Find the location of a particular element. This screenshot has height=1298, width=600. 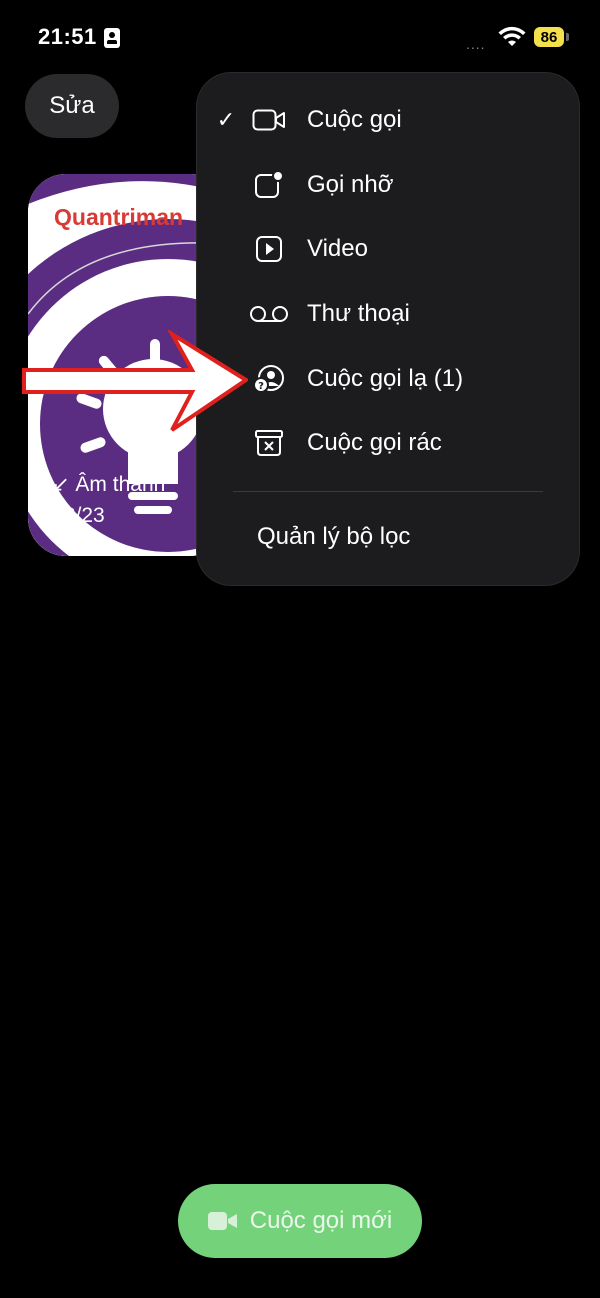

menu-item-calls: ✓ Cuộc gọi is located at coordinates (388, 120).